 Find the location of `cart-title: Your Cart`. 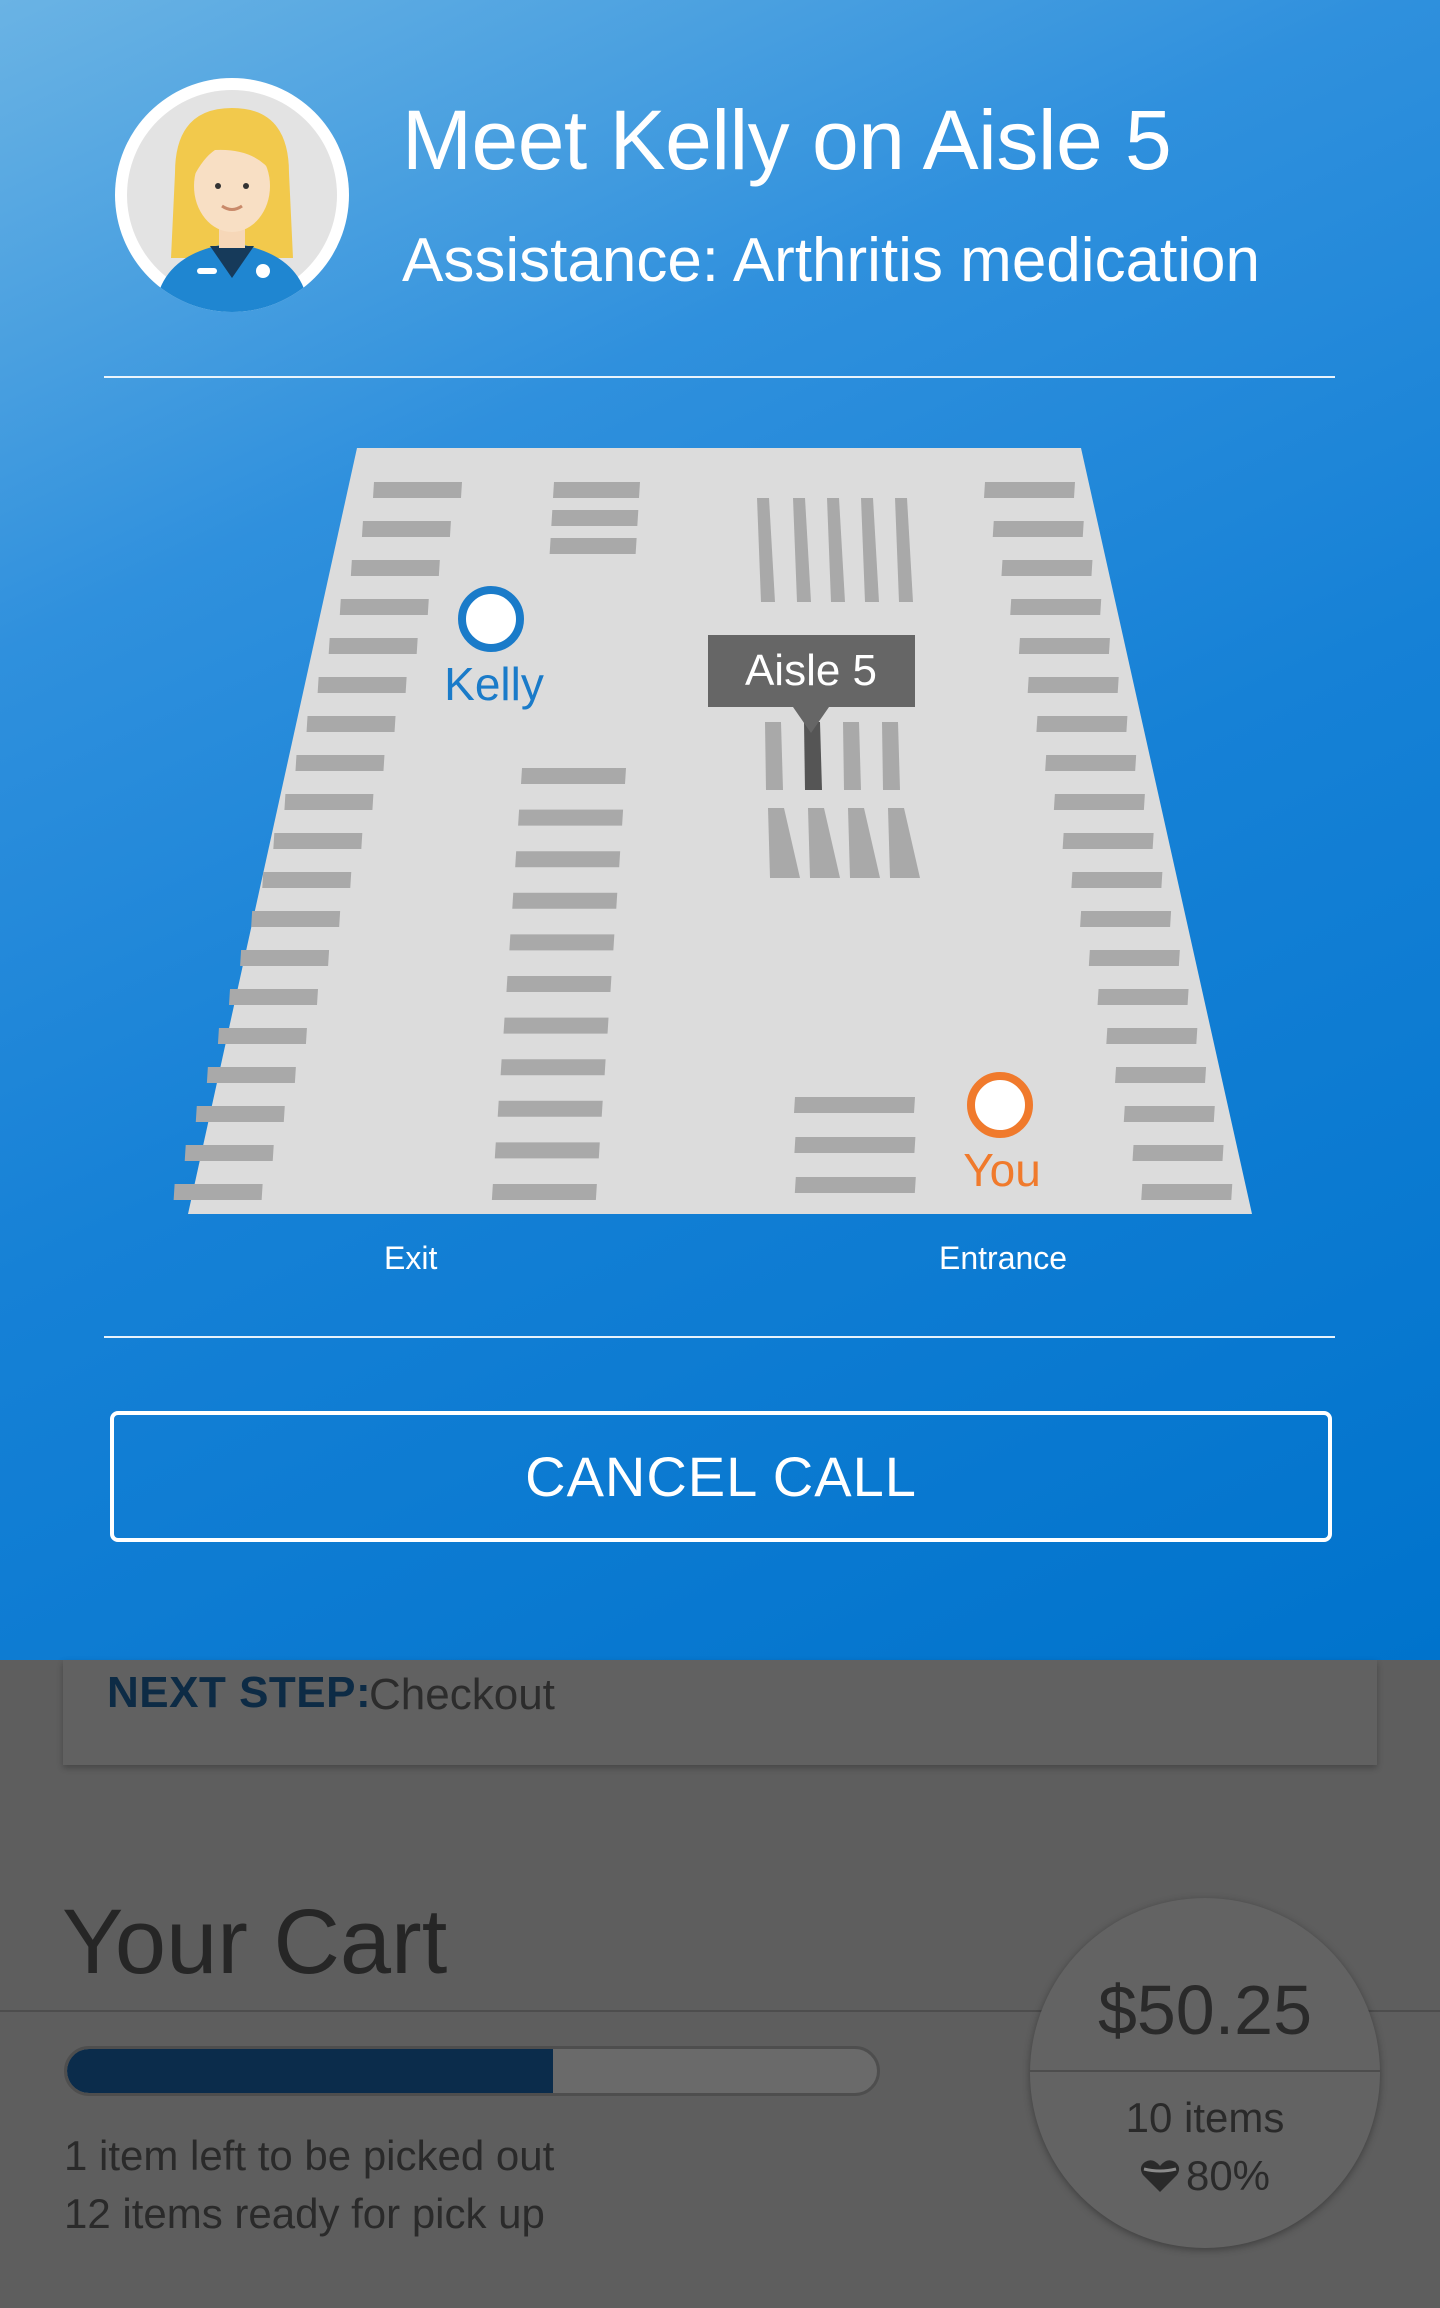

cart-title: Your Cart is located at coordinates (255, 1942).